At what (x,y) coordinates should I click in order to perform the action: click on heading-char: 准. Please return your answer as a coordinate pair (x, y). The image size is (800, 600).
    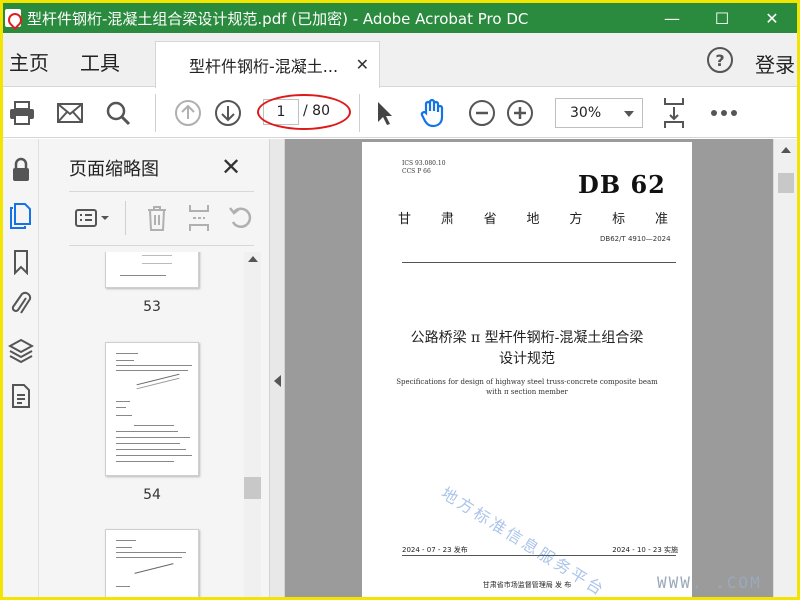
    Looking at the image, I should click on (661, 219).